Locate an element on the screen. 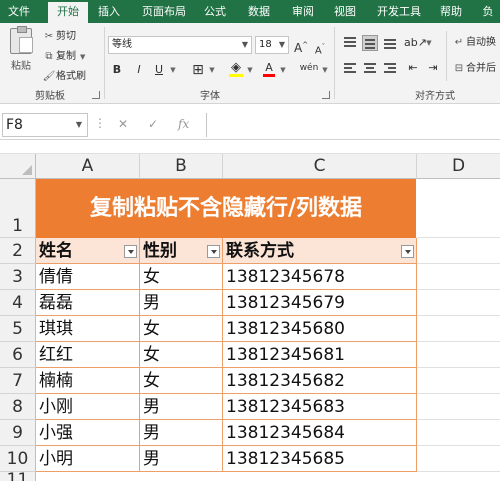 Image resolution: width=500 pixels, height=481 pixels. cancel-icon: ✕ is located at coordinates (123, 124).